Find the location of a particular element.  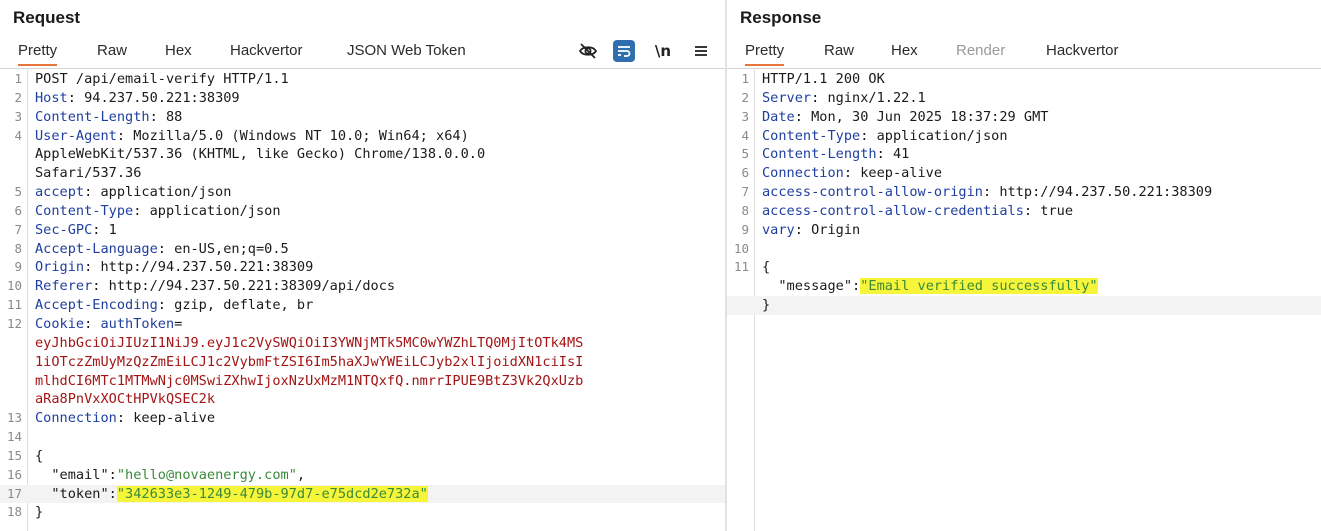

wrap-lines-icon is located at coordinates (624, 51).